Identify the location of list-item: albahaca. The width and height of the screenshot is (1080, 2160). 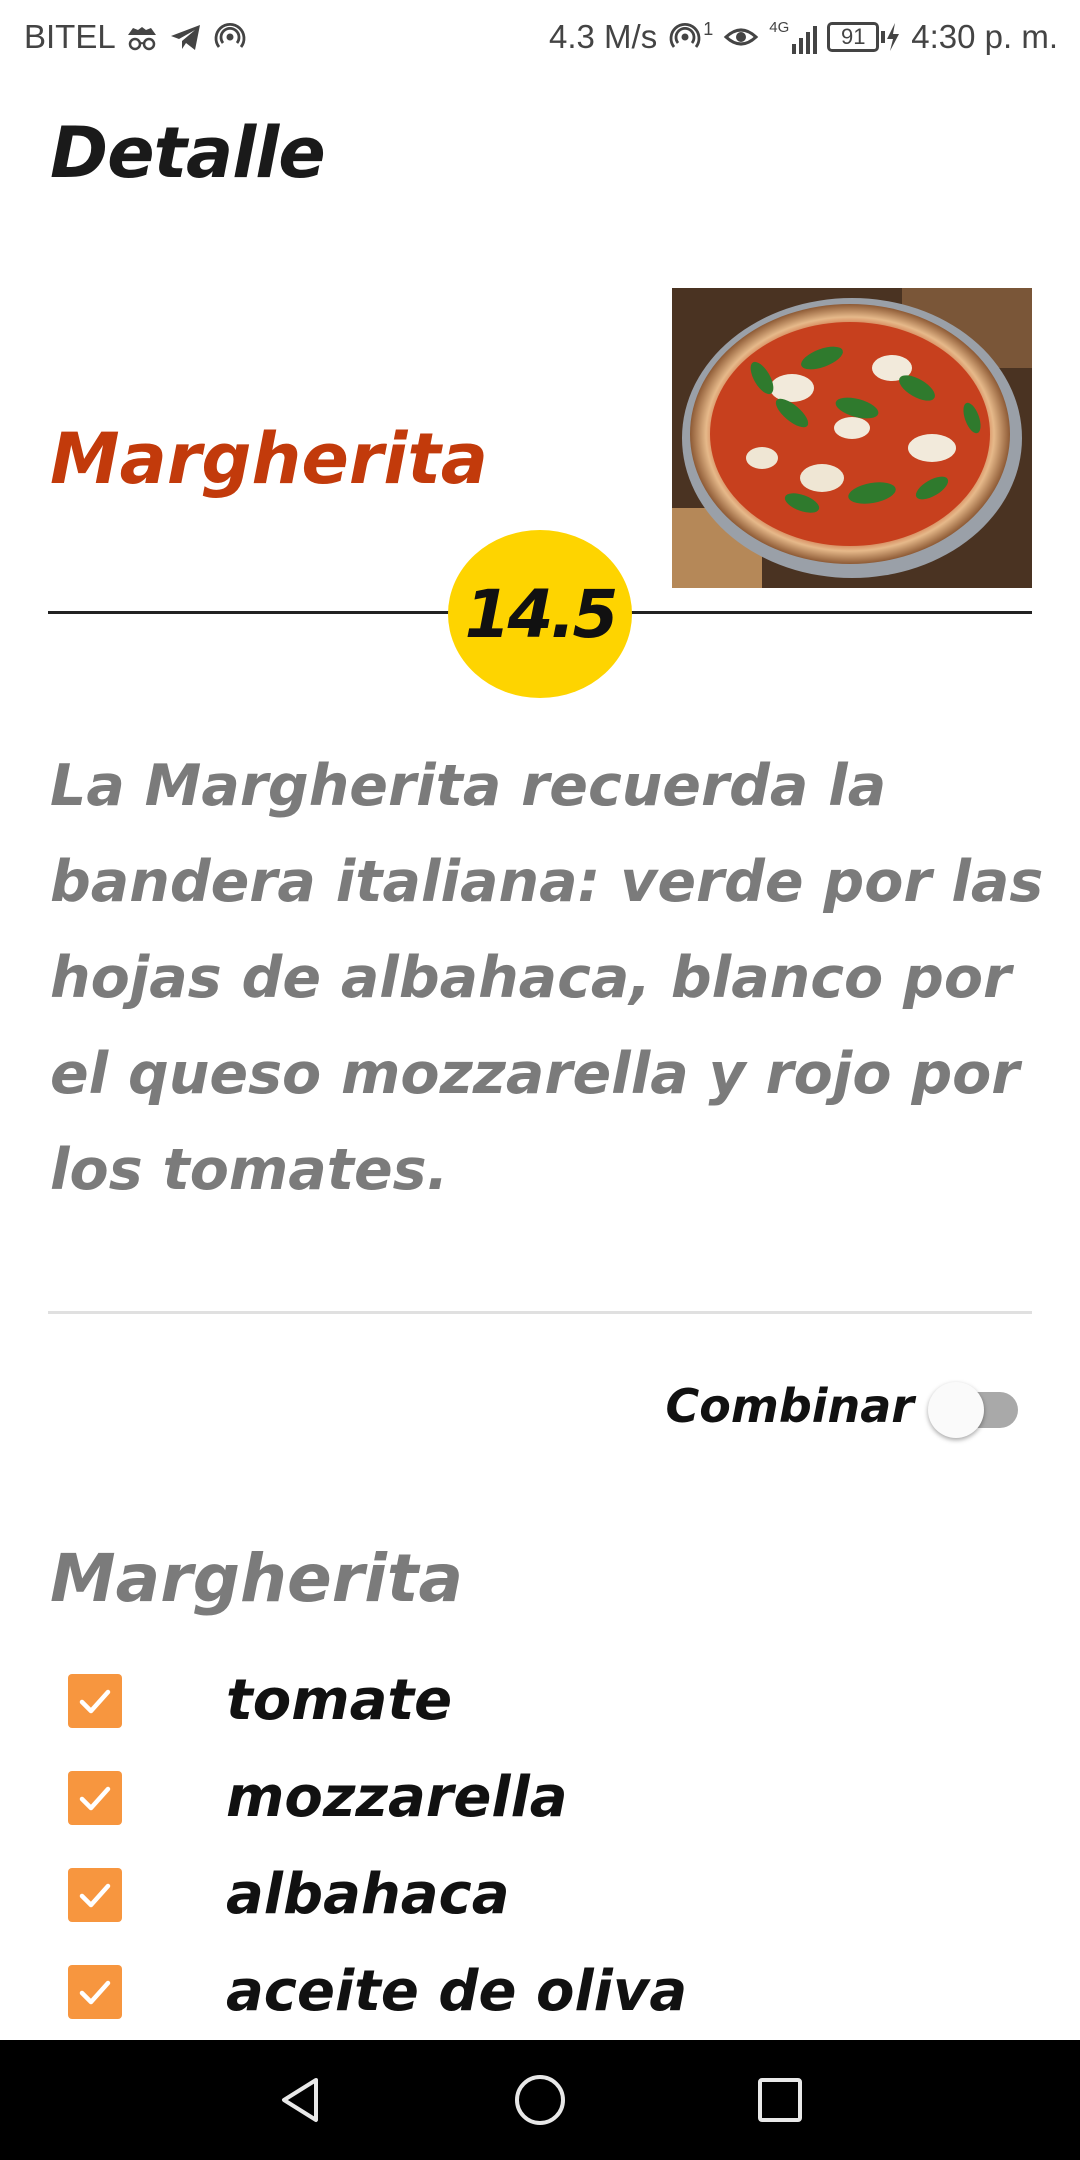
(377, 1894).